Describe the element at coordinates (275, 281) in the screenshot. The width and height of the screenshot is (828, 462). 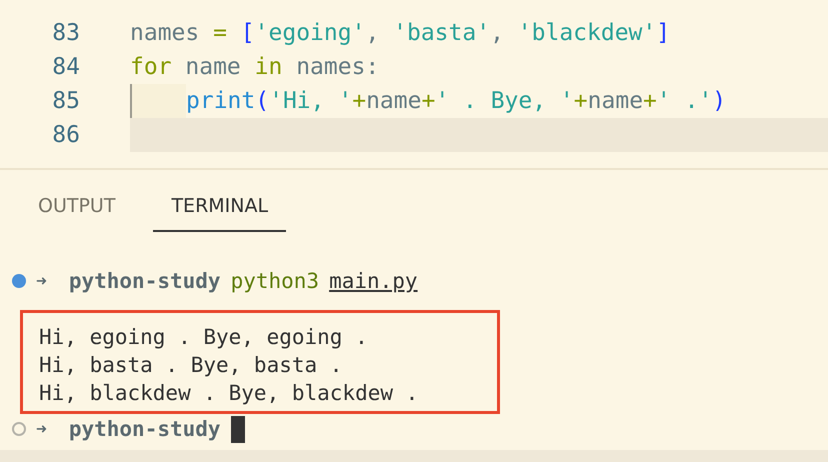
I see `terminal-command: python3` at that location.